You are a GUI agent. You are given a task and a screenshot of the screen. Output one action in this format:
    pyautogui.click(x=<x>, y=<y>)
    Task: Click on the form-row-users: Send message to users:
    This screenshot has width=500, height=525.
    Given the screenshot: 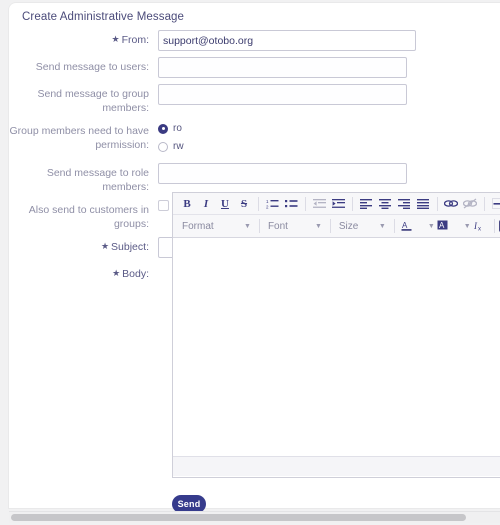 What is the action you would take?
    pyautogui.click(x=254, y=67)
    